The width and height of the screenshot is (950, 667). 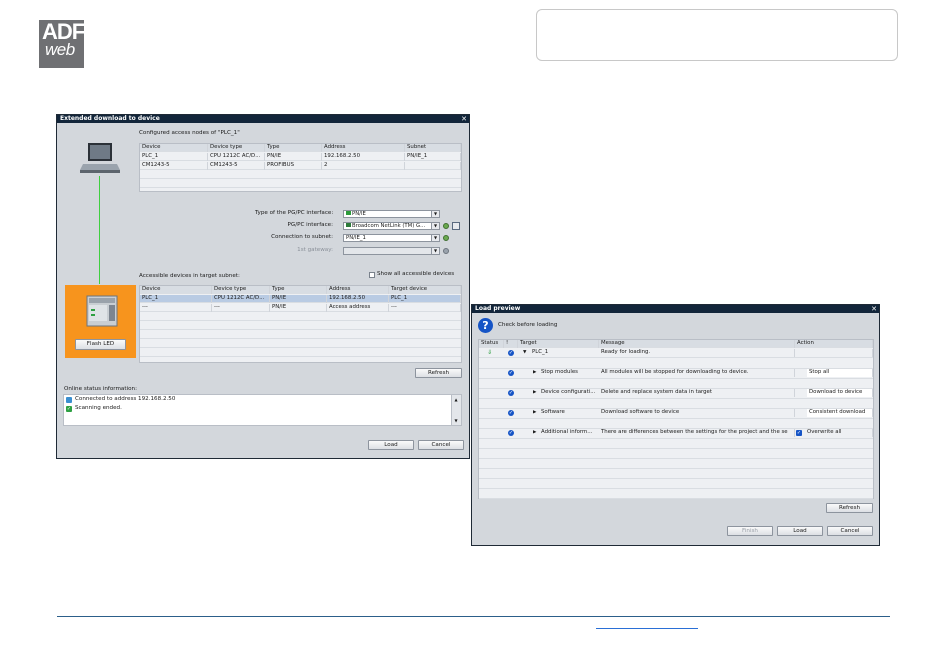 I want to click on column-header: Subnet, so click(x=433, y=148).